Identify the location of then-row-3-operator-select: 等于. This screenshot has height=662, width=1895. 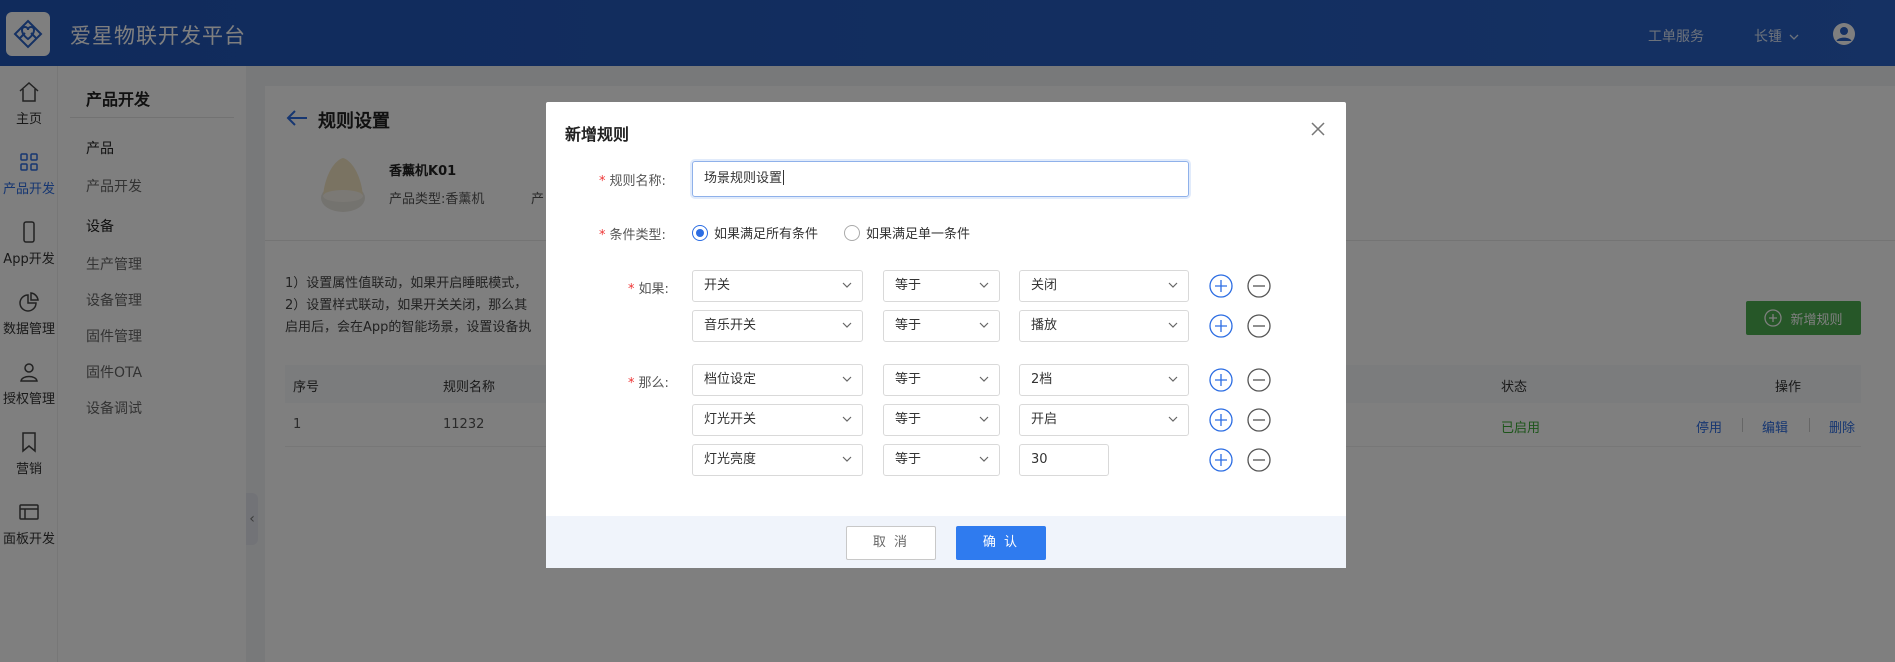
(941, 460).